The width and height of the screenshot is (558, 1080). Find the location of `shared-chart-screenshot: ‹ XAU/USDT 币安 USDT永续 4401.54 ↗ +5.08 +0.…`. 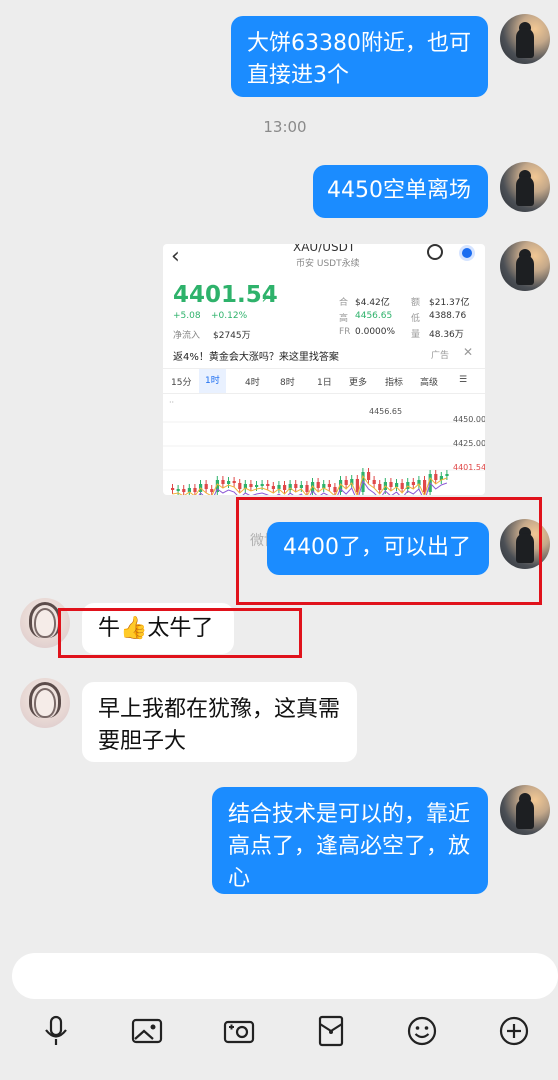

shared-chart-screenshot: ‹ XAU/USDT 币安 USDT永续 4401.54 ↗ +5.08 +0.… is located at coordinates (324, 369).